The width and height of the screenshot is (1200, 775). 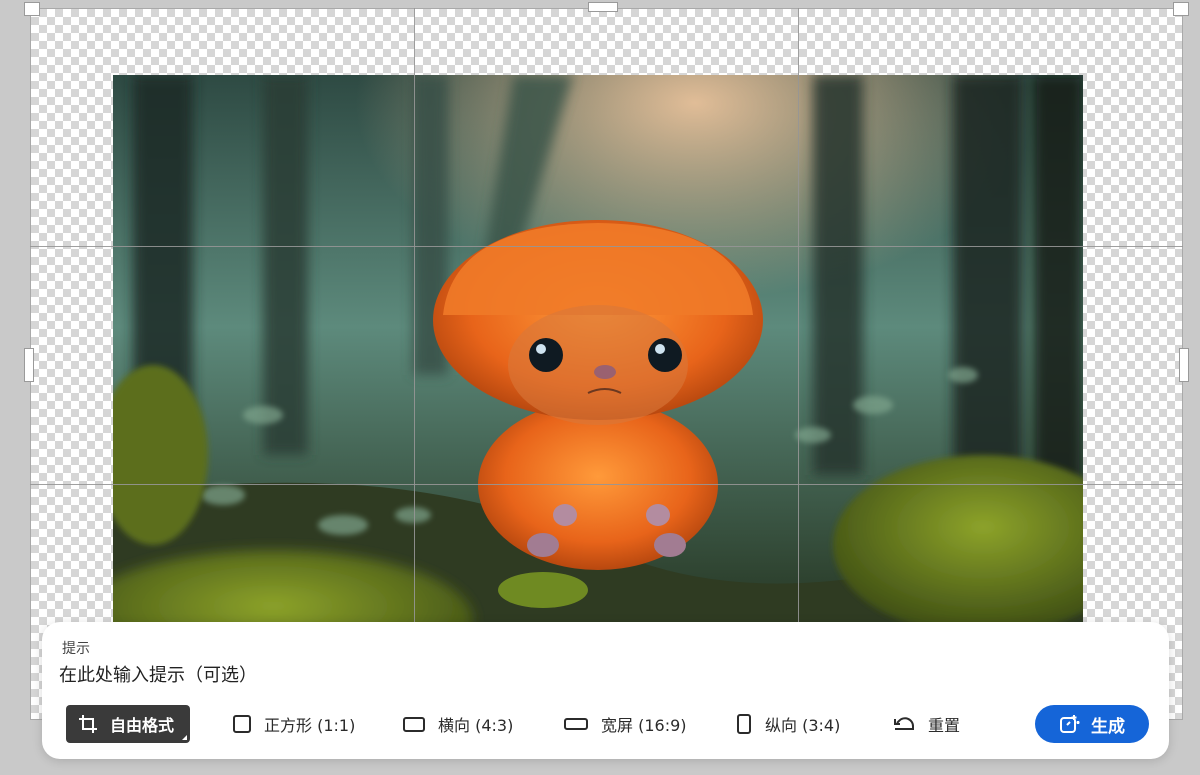 What do you see at coordinates (242, 724) in the screenshot?
I see `square-icon` at bounding box center [242, 724].